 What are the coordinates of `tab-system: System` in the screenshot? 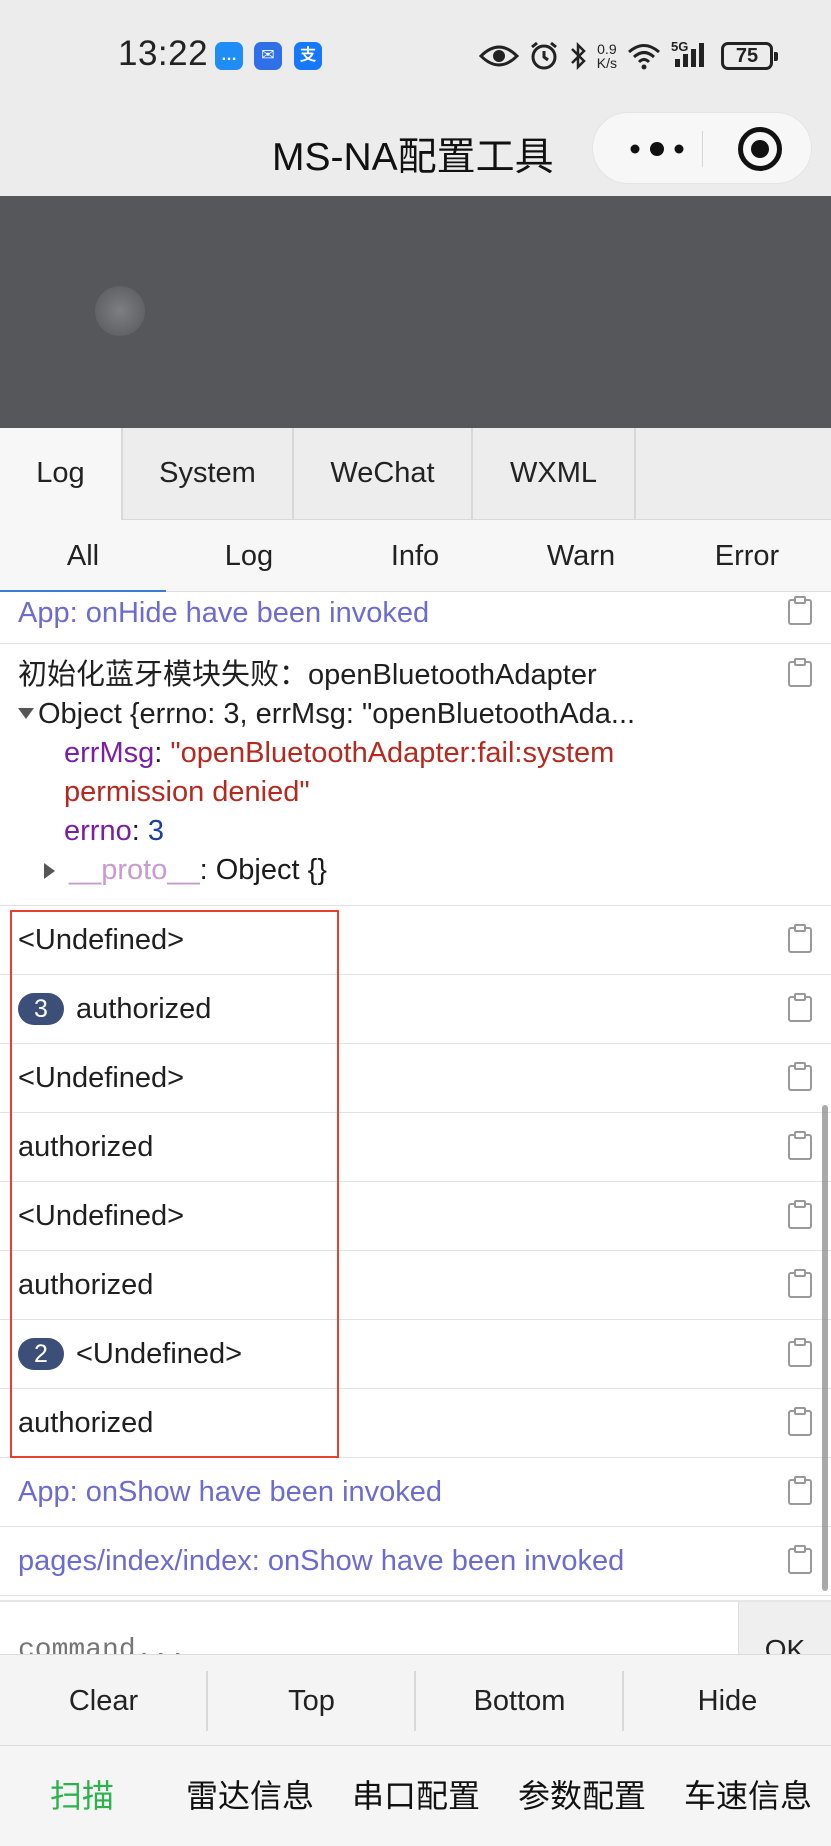 It's located at (208, 474).